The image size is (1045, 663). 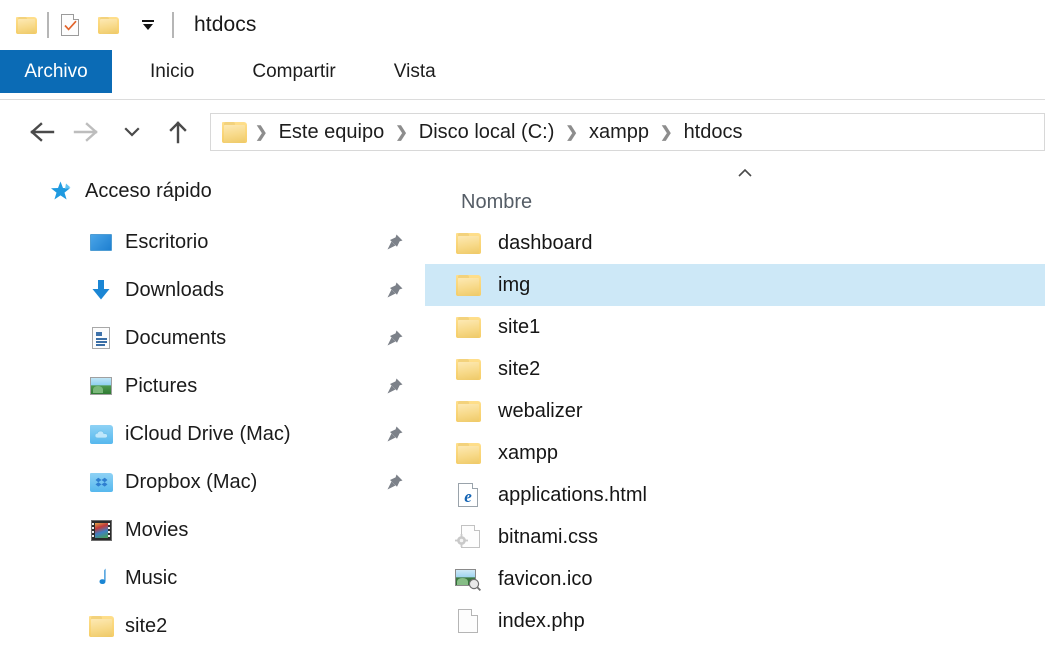 What do you see at coordinates (42, 132) in the screenshot?
I see `back-button` at bounding box center [42, 132].